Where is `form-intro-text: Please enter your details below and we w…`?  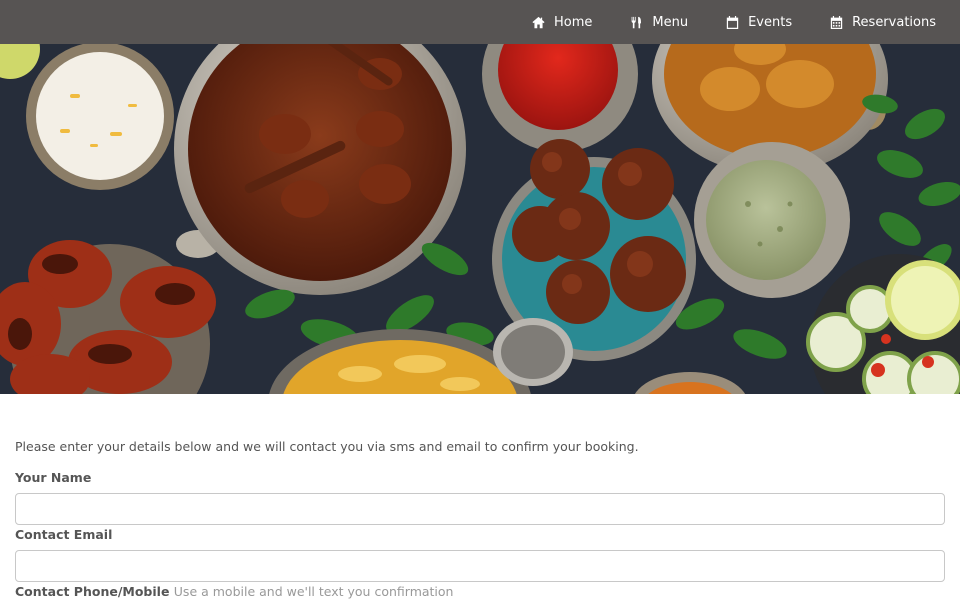 form-intro-text: Please enter your details below and we w… is located at coordinates (327, 446).